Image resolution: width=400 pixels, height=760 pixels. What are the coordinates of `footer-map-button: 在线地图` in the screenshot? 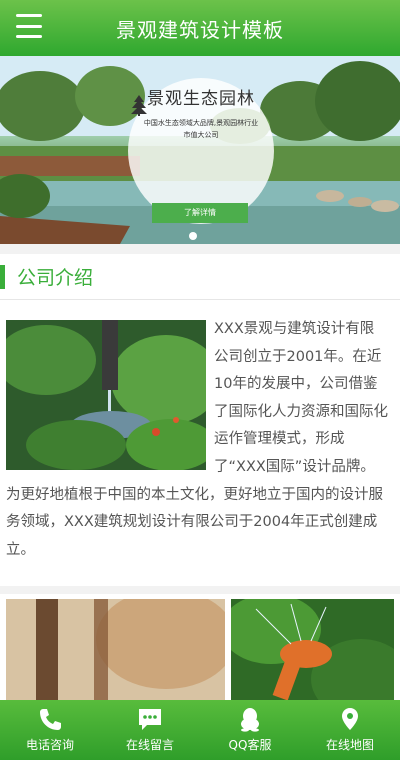 It's located at (350, 730).